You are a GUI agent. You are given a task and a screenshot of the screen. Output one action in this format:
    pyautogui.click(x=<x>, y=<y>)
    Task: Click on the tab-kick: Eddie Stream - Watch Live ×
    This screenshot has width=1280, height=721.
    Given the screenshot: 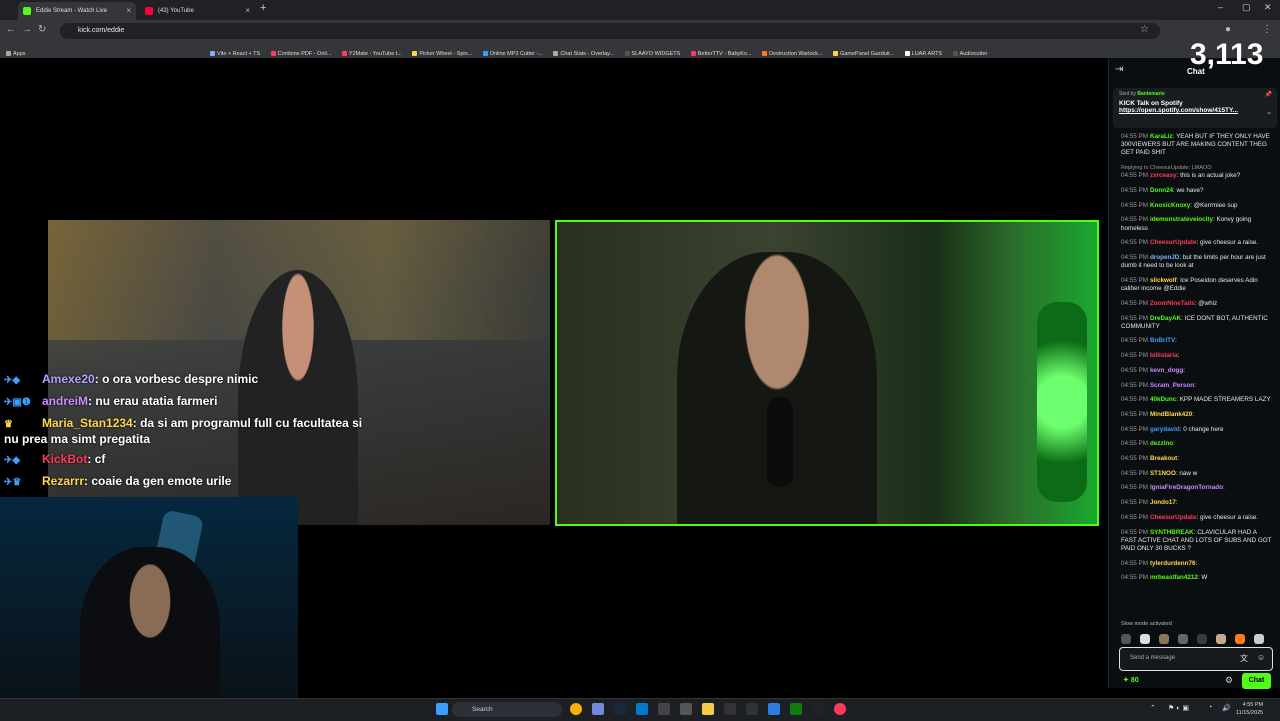 What is the action you would take?
    pyautogui.click(x=77, y=11)
    